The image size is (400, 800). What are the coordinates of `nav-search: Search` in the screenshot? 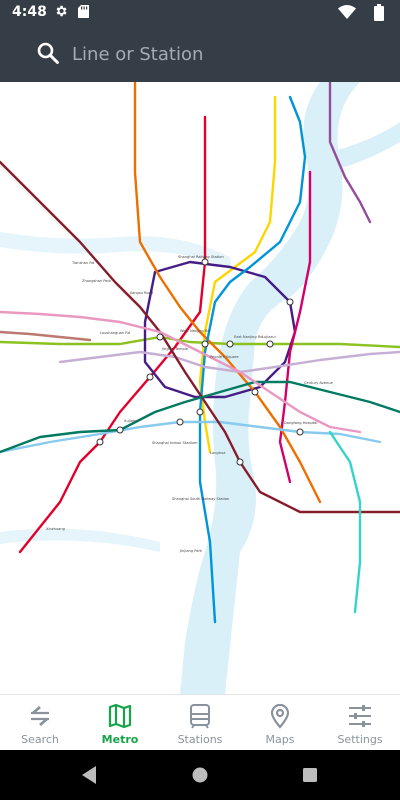 It's located at (40, 722).